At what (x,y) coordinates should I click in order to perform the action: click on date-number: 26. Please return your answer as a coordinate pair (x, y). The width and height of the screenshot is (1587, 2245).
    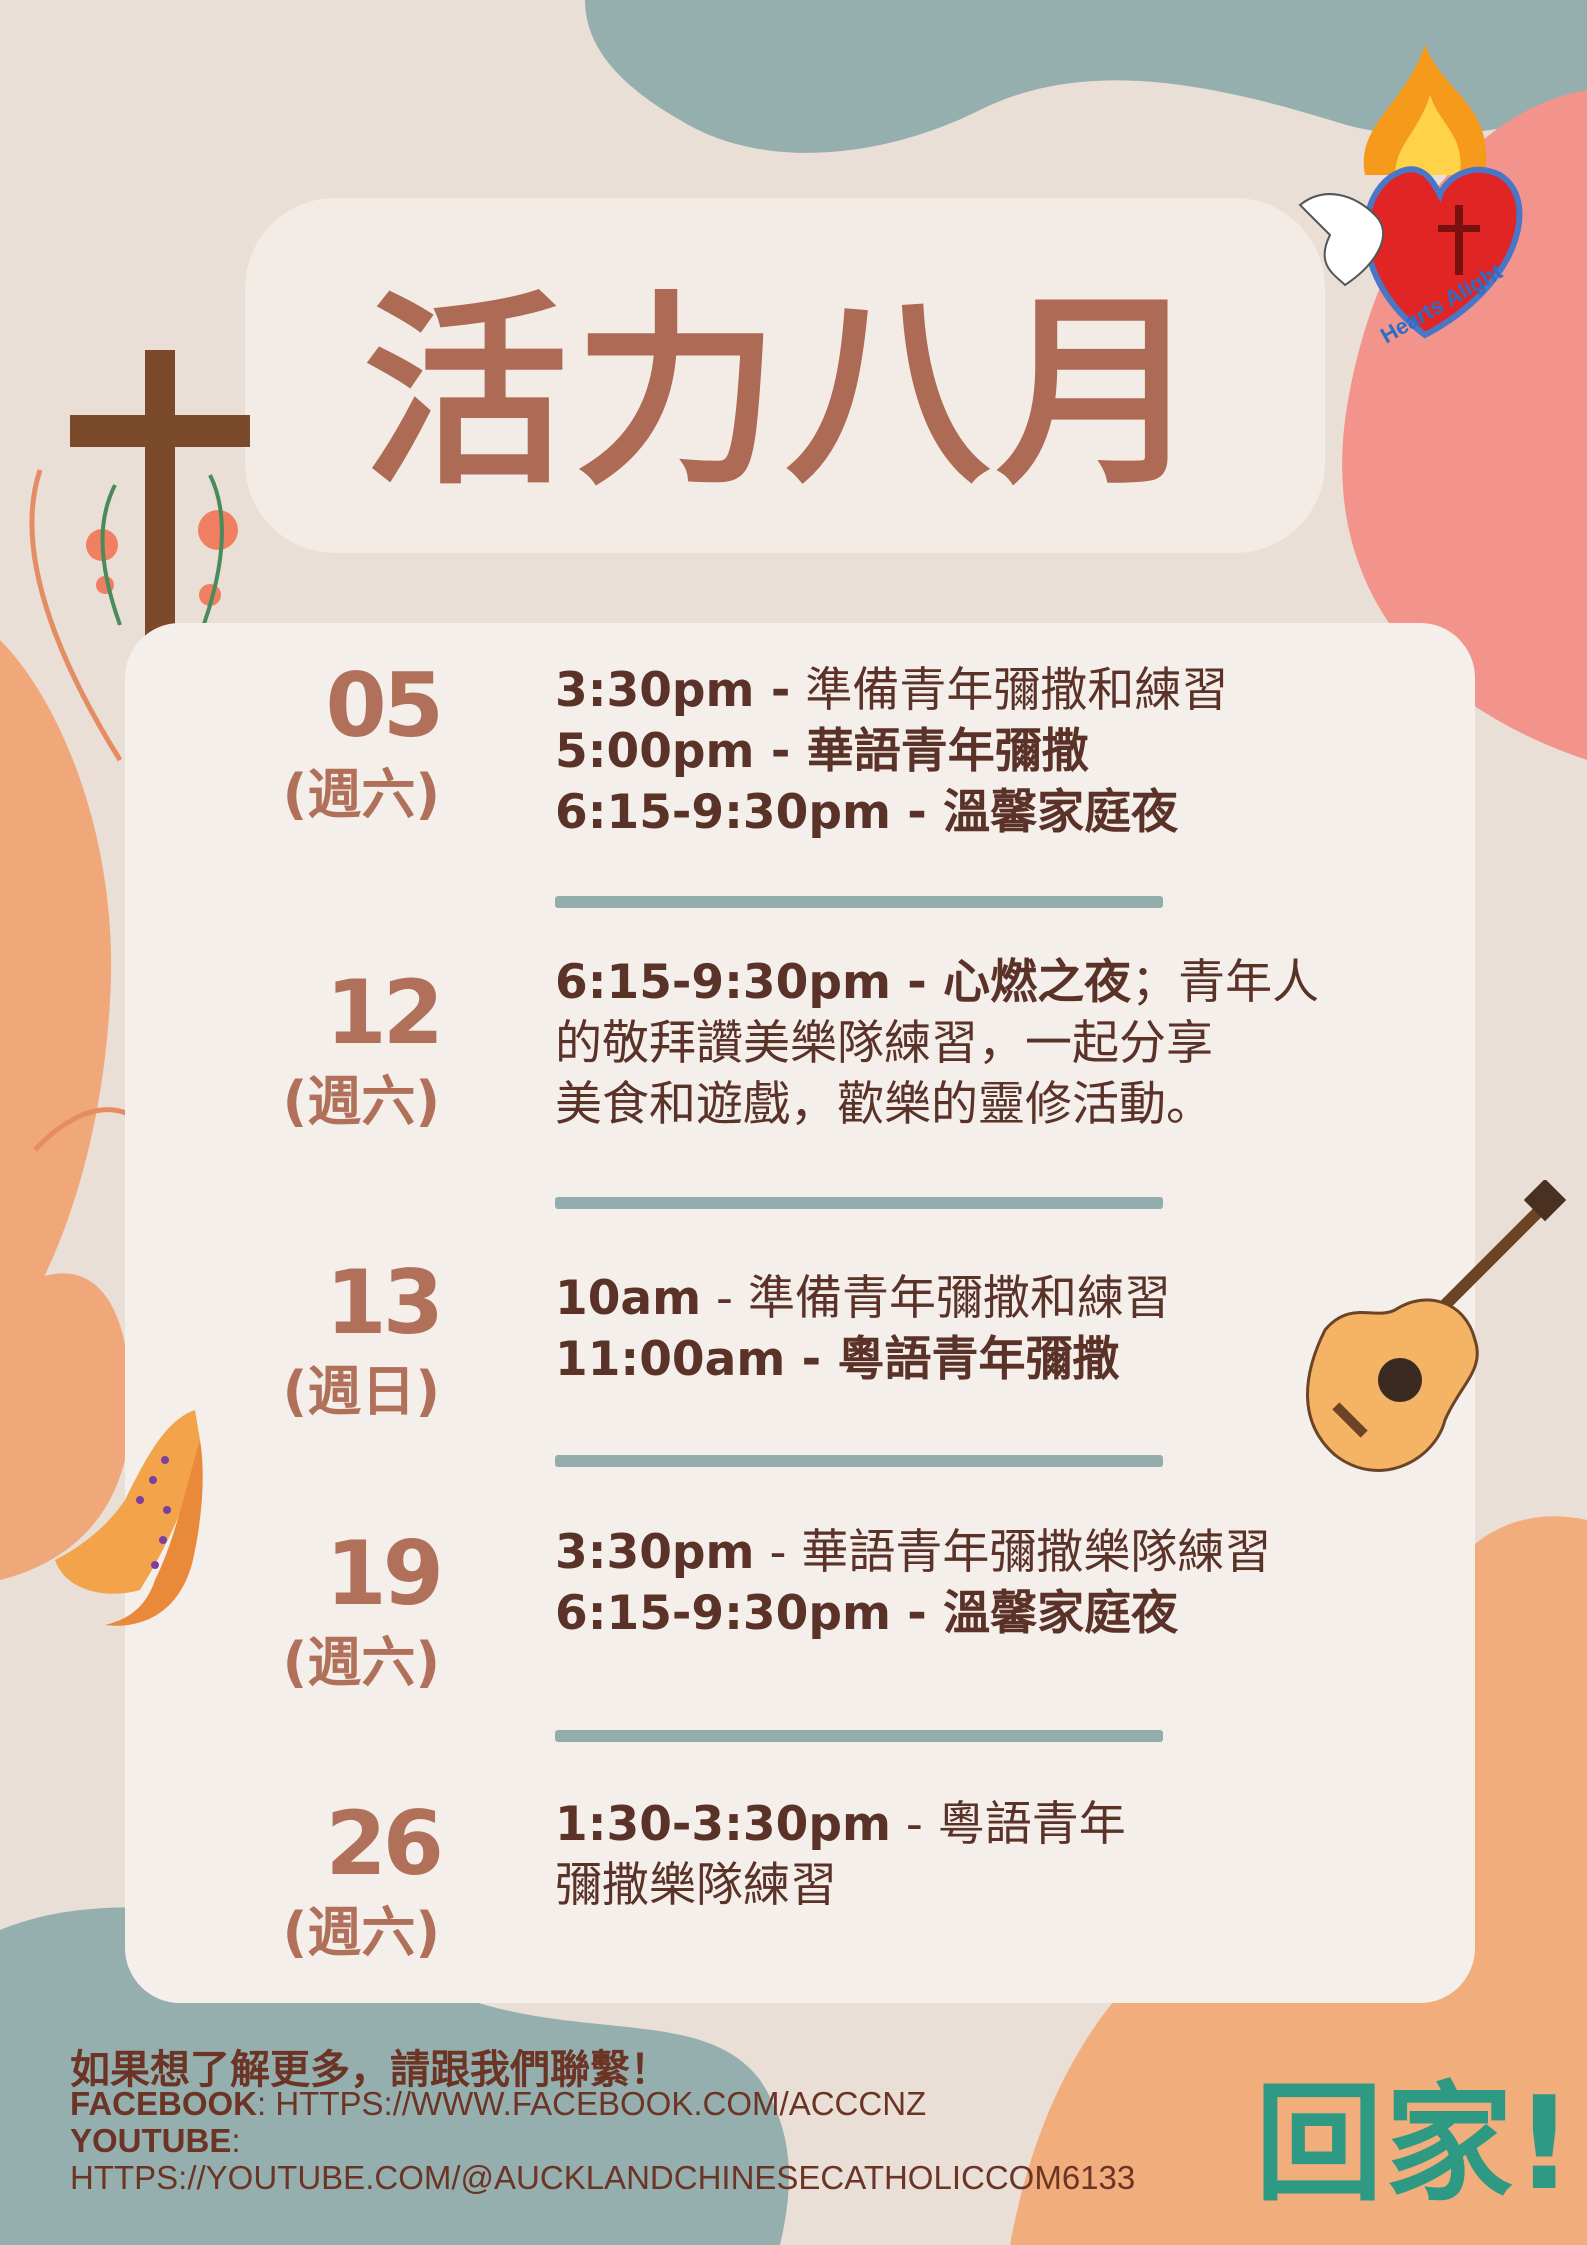
    Looking at the image, I should click on (384, 1843).